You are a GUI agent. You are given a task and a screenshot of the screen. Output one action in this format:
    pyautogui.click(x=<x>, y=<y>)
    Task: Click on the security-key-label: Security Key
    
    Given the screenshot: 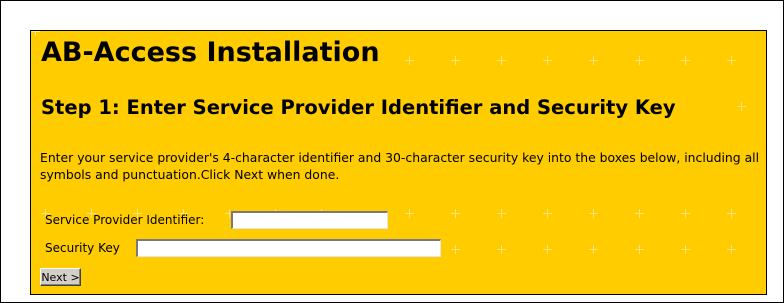 What is the action you would take?
    pyautogui.click(x=82, y=248)
    